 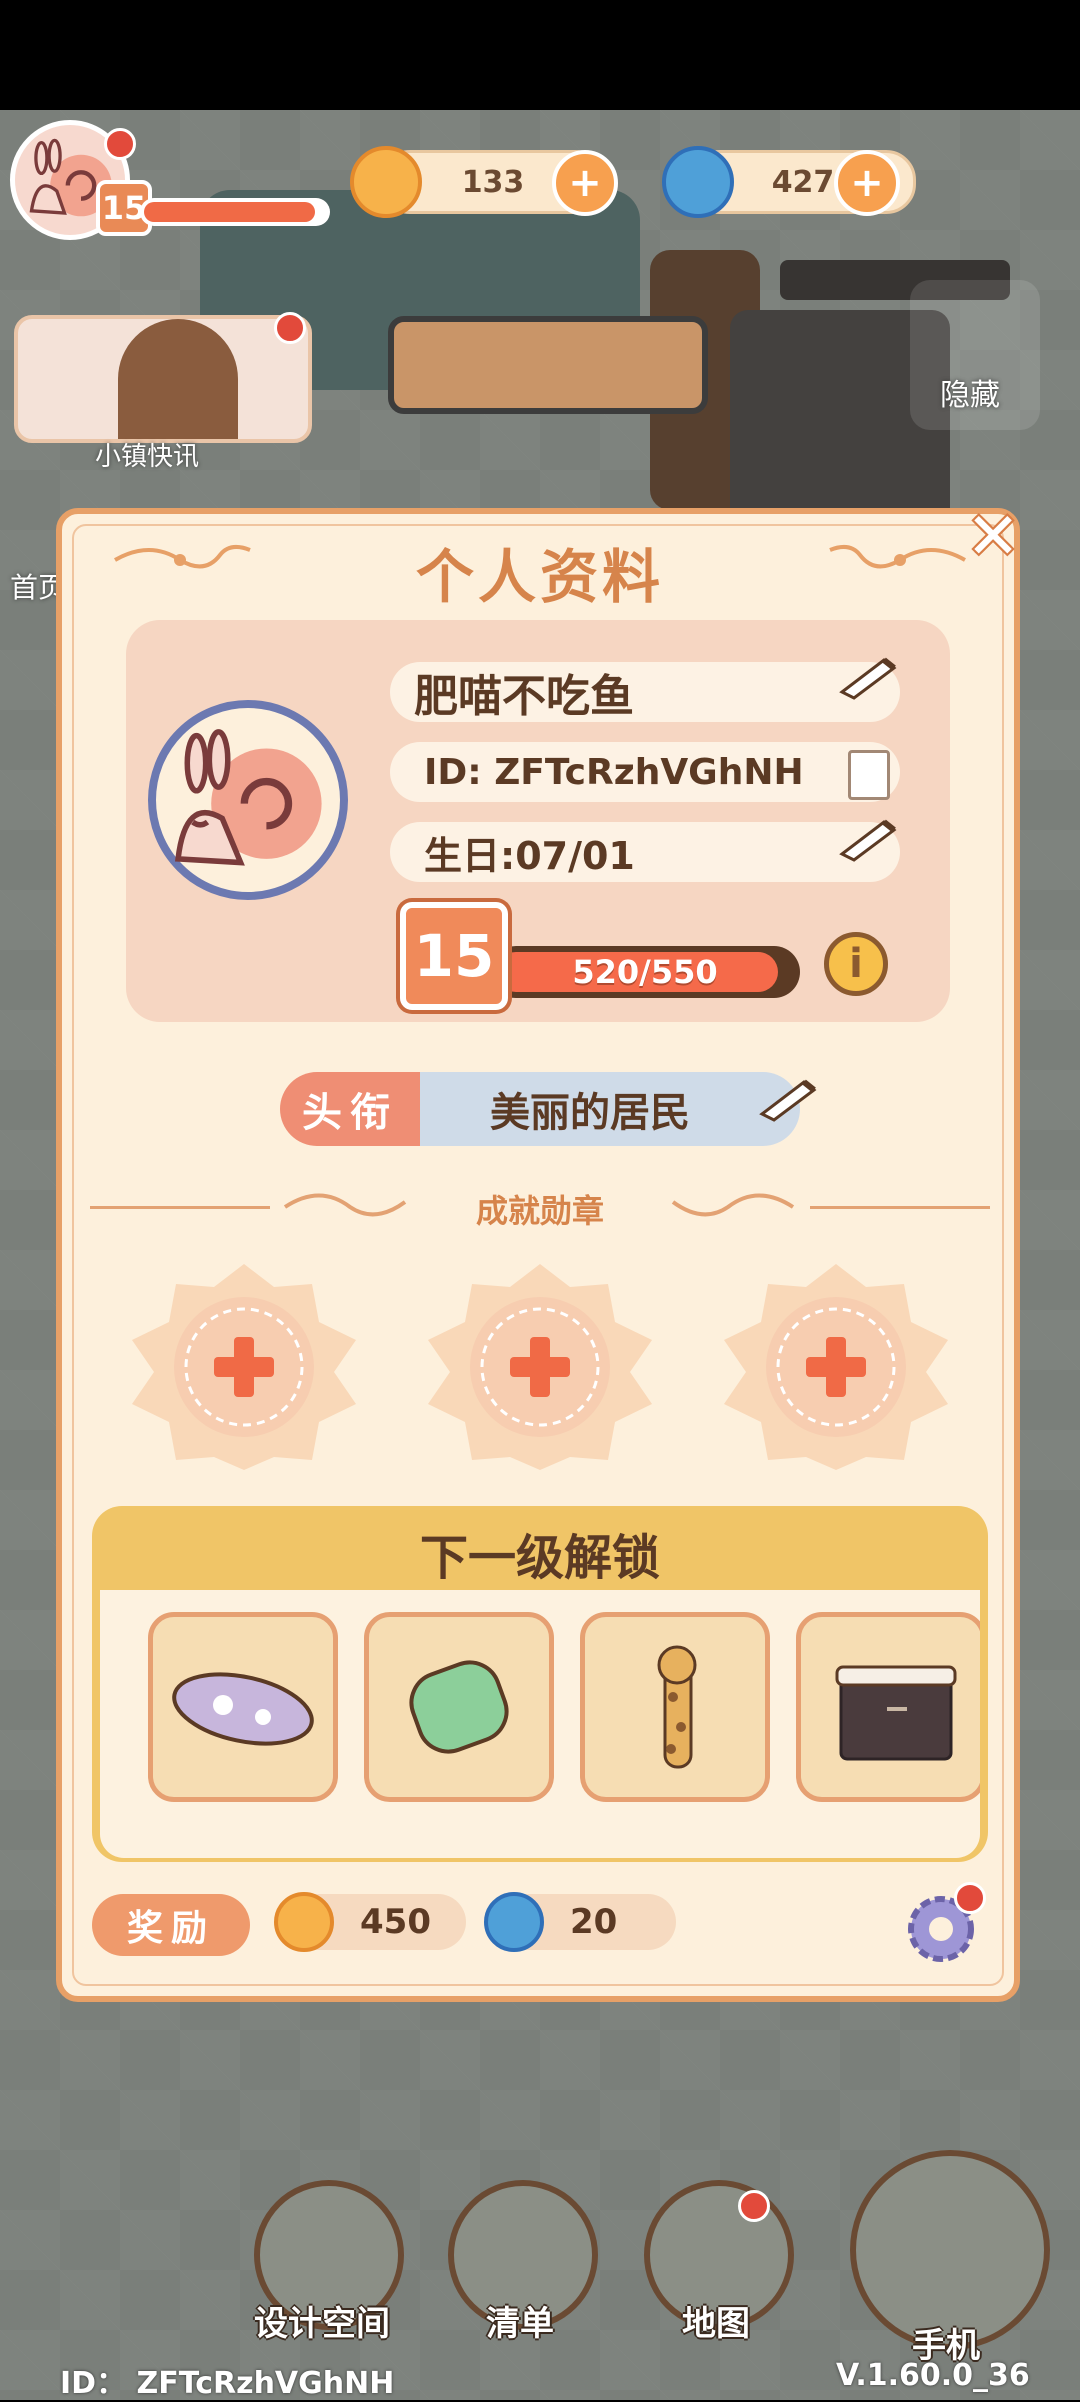 I want to click on player-xp-bar, so click(x=235, y=212).